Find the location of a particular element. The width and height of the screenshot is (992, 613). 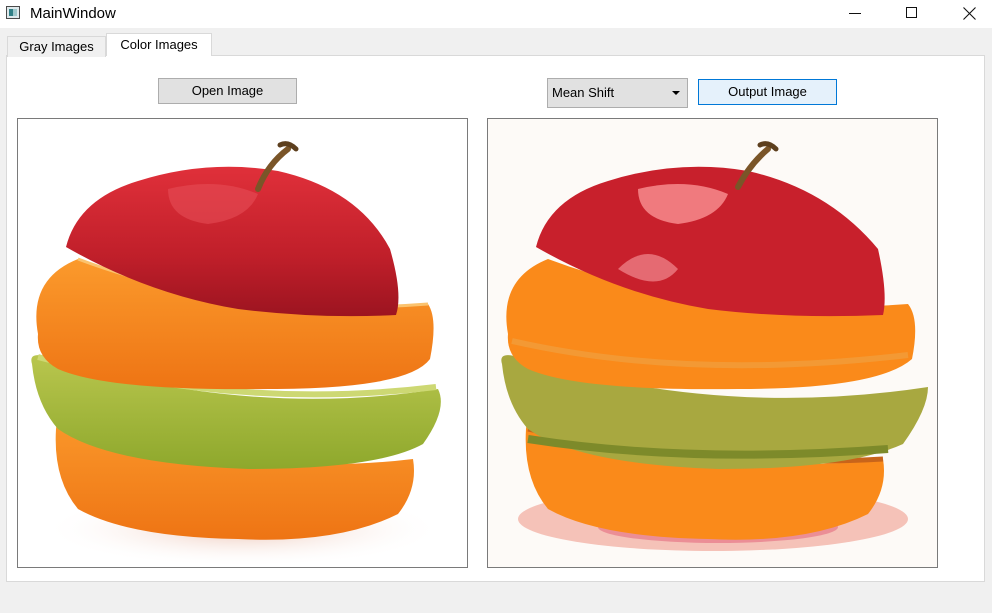

close-icon is located at coordinates (969, 14).